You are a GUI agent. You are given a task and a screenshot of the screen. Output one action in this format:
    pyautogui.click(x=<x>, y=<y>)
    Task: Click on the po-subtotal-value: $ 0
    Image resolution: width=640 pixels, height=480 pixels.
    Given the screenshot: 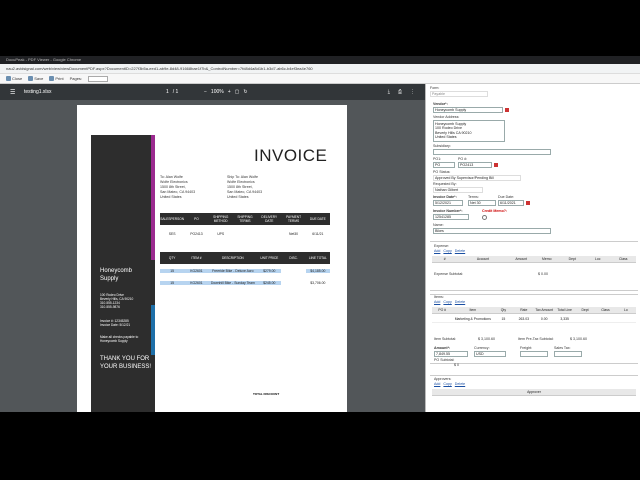 What is the action you would take?
    pyautogui.click(x=456, y=365)
    